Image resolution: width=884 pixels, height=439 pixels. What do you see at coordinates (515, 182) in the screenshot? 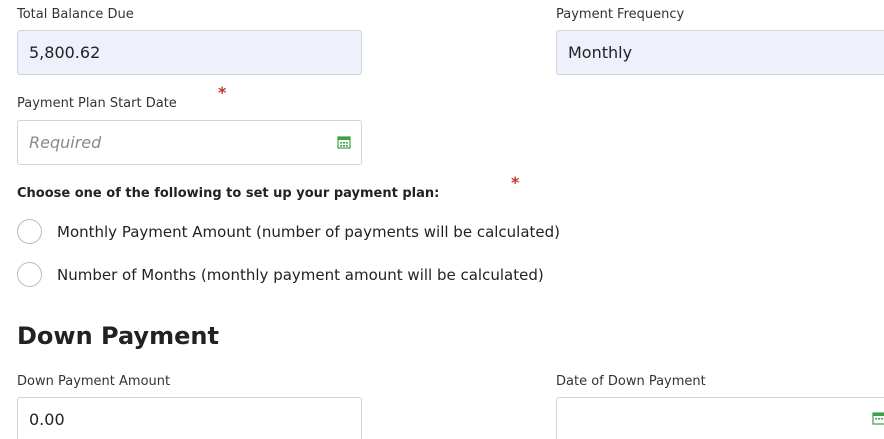
I see `plan-choice-required-mark: *` at bounding box center [515, 182].